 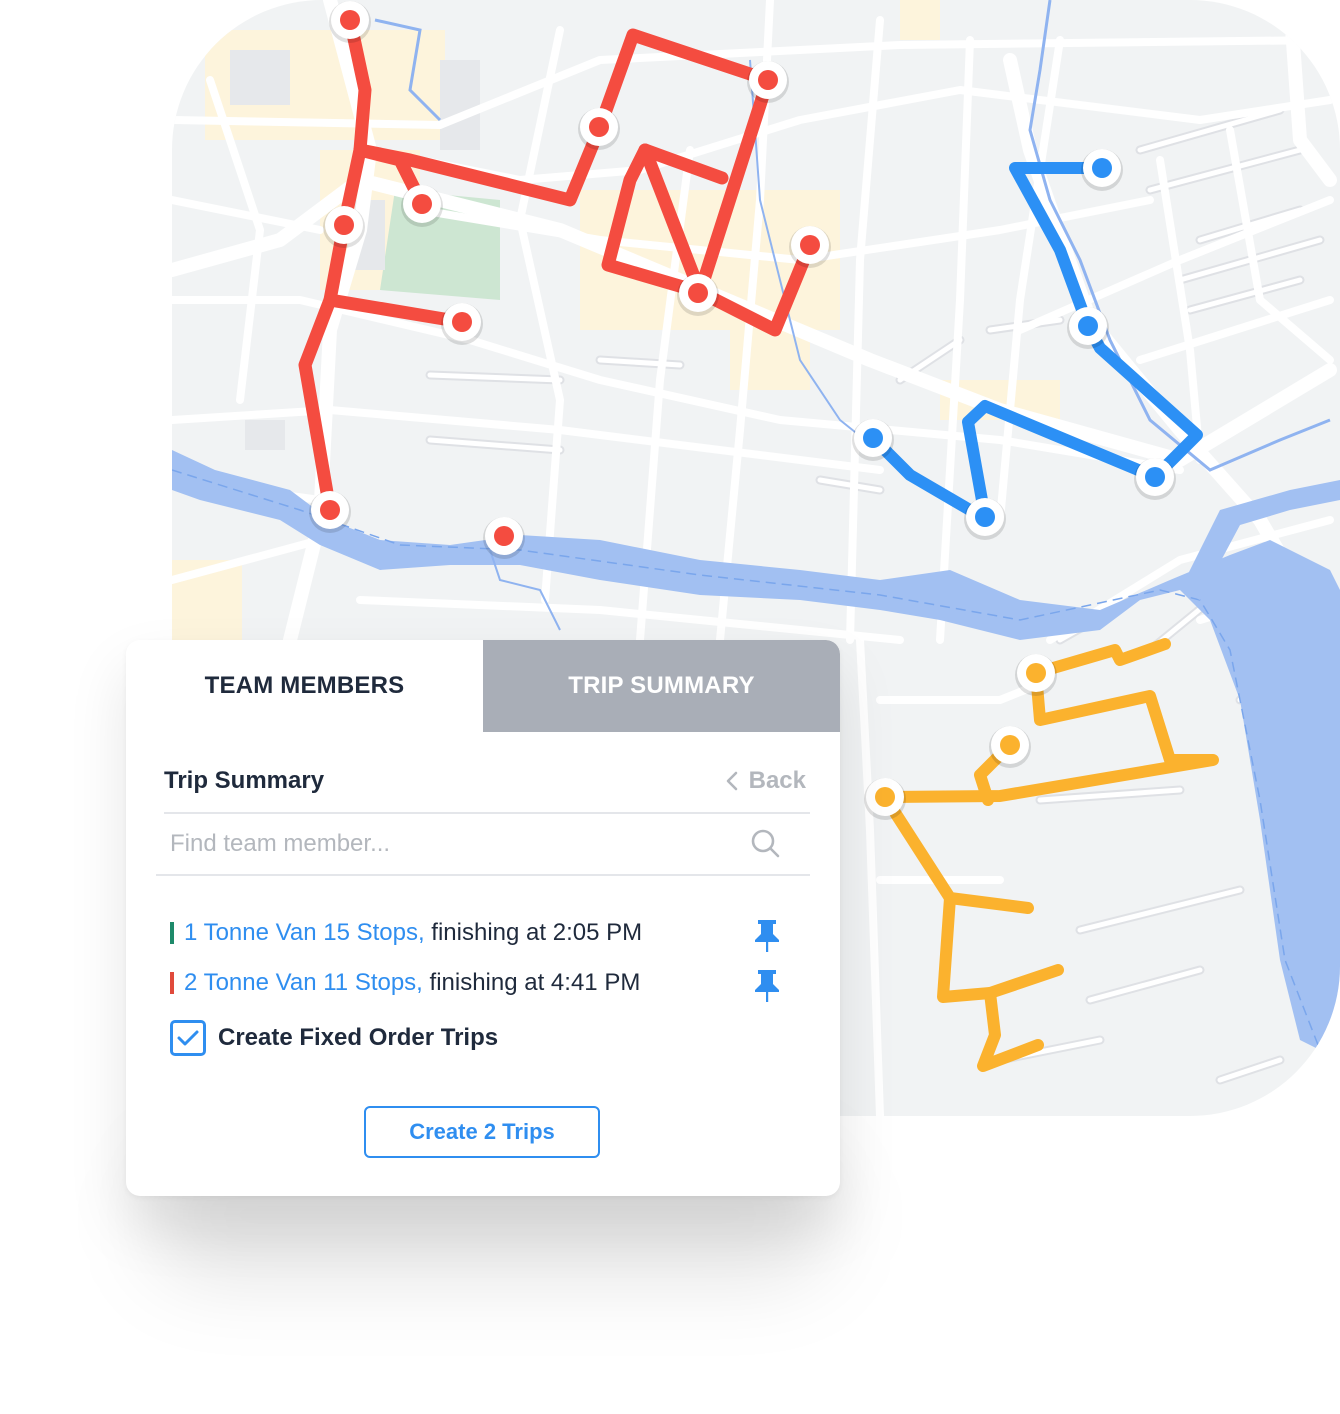 What do you see at coordinates (304, 933) in the screenshot?
I see `trip-name-link: 1 Tonne Van 15 Stops,` at bounding box center [304, 933].